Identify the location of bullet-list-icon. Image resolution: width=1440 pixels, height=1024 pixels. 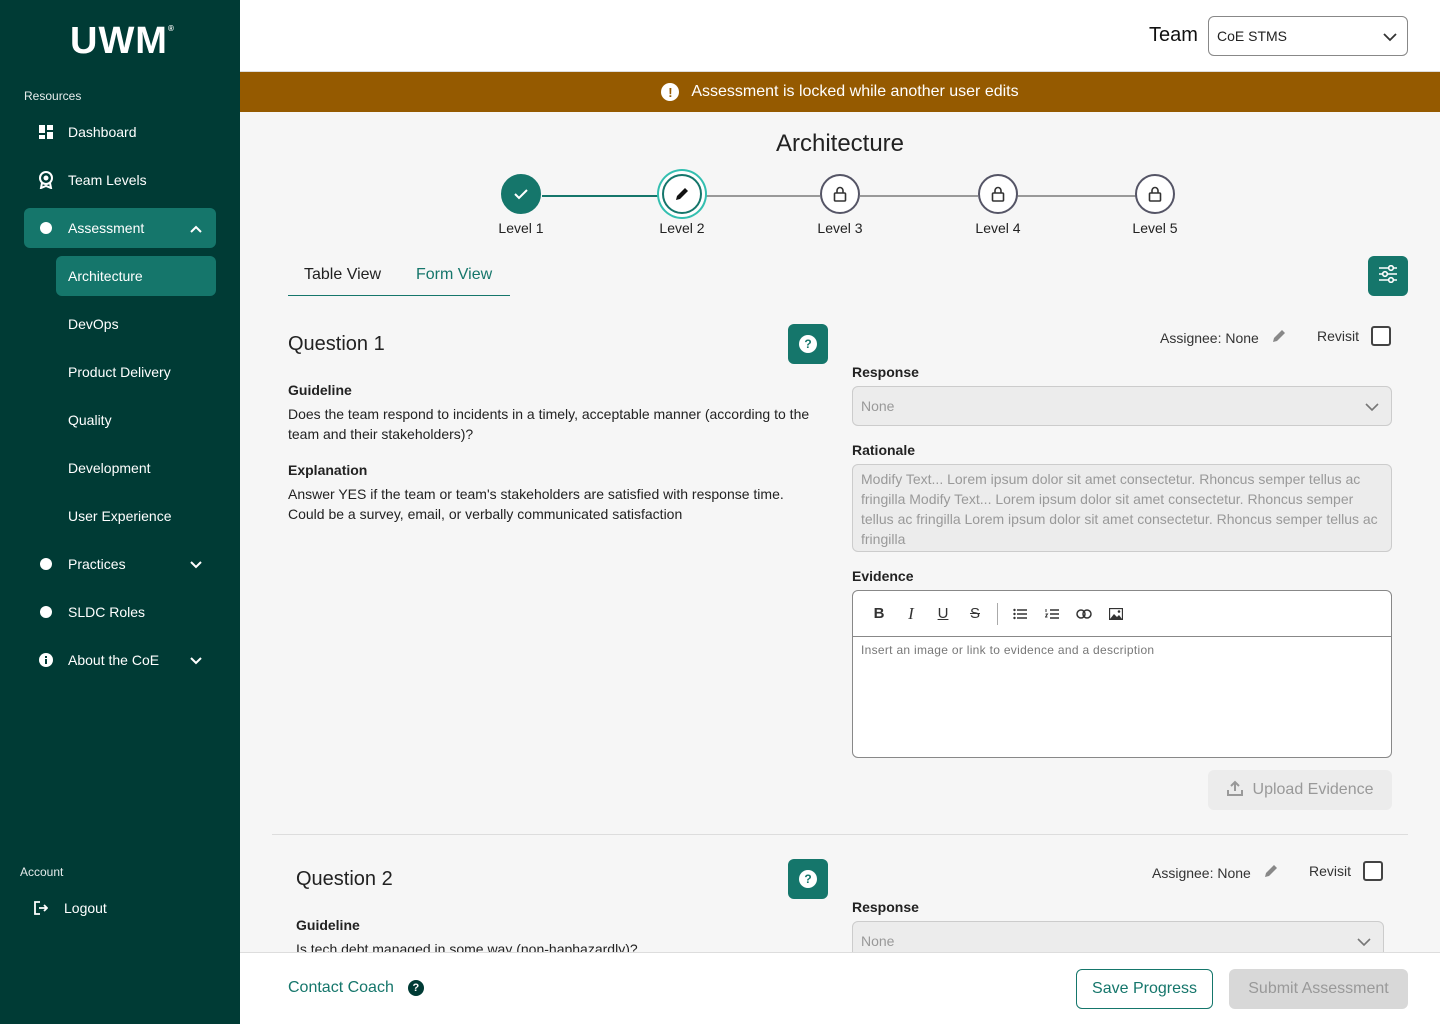
(1020, 614).